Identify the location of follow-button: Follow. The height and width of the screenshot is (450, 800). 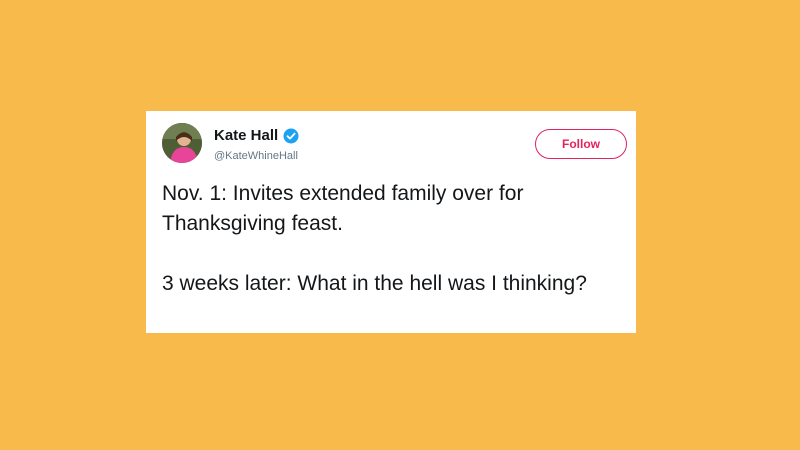
(581, 144).